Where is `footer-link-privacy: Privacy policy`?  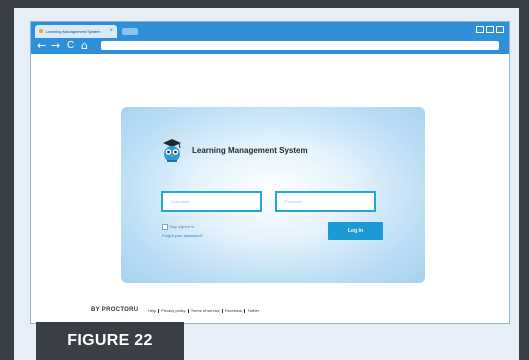
footer-link-privacy: Privacy policy is located at coordinates (173, 310).